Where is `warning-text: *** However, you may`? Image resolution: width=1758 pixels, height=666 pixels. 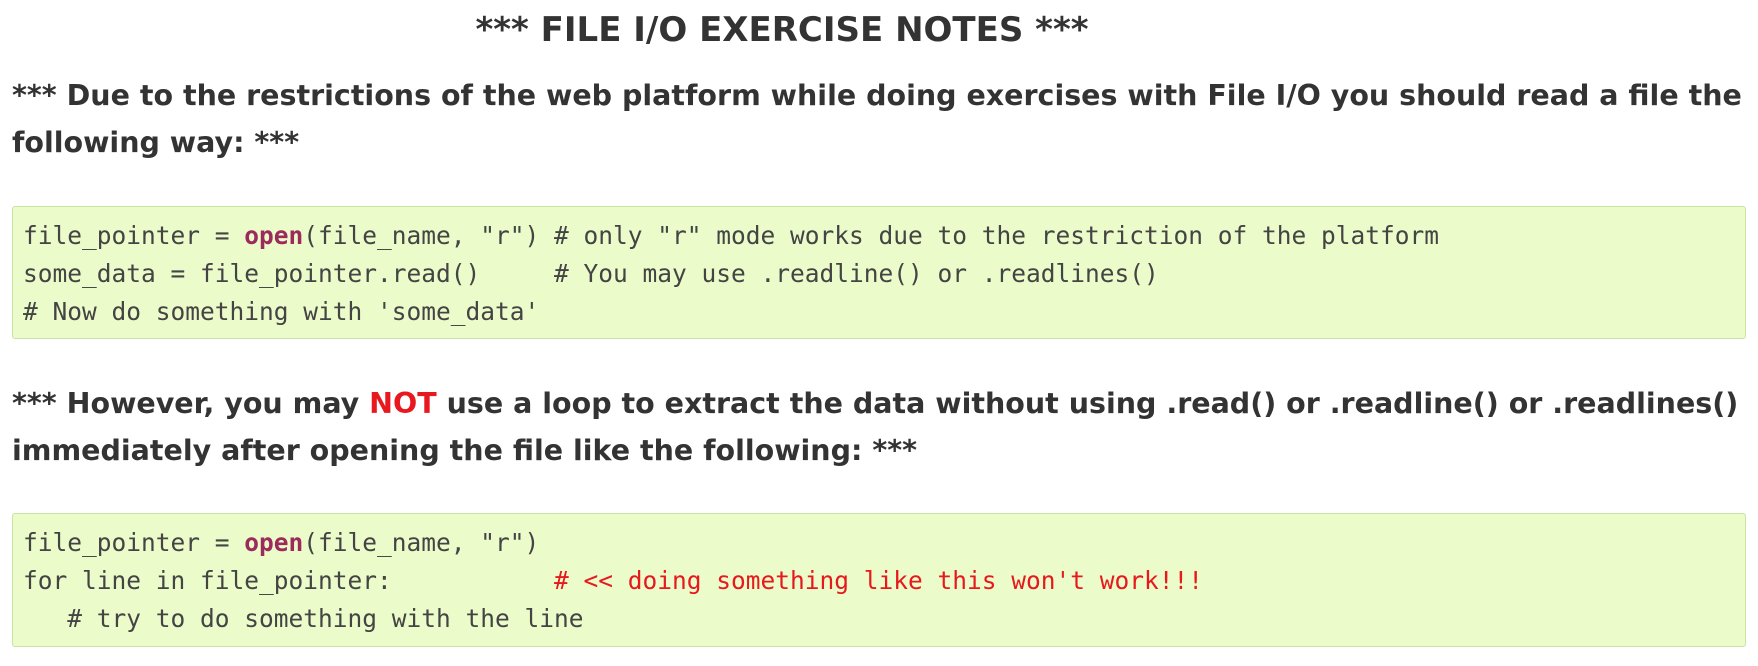 warning-text: *** However, you may is located at coordinates (191, 403).